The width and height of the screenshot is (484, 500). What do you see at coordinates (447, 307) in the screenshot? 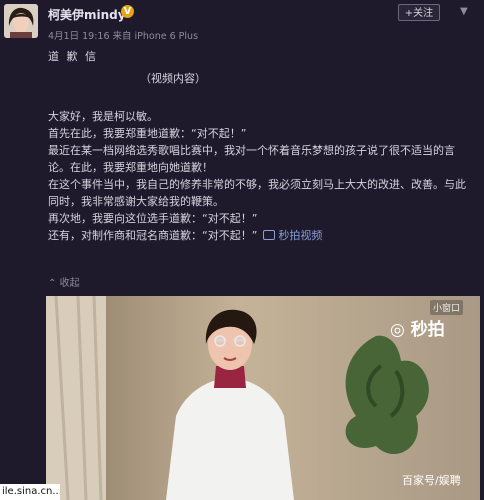
I see `mini-window-button: 小窗口` at bounding box center [447, 307].